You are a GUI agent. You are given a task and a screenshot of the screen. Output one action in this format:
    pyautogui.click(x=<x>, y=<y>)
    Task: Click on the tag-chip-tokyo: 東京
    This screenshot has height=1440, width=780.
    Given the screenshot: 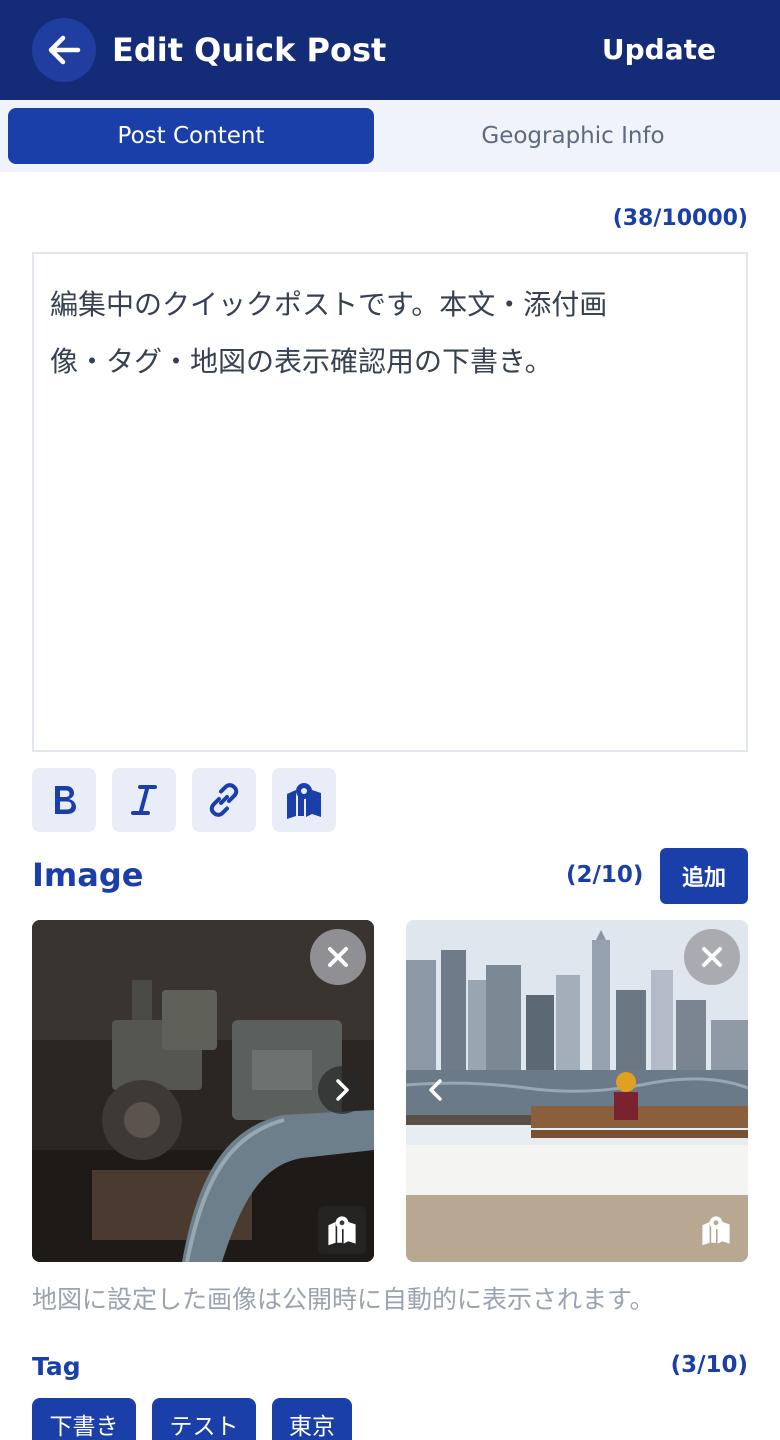 What is the action you would take?
    pyautogui.click(x=312, y=1419)
    